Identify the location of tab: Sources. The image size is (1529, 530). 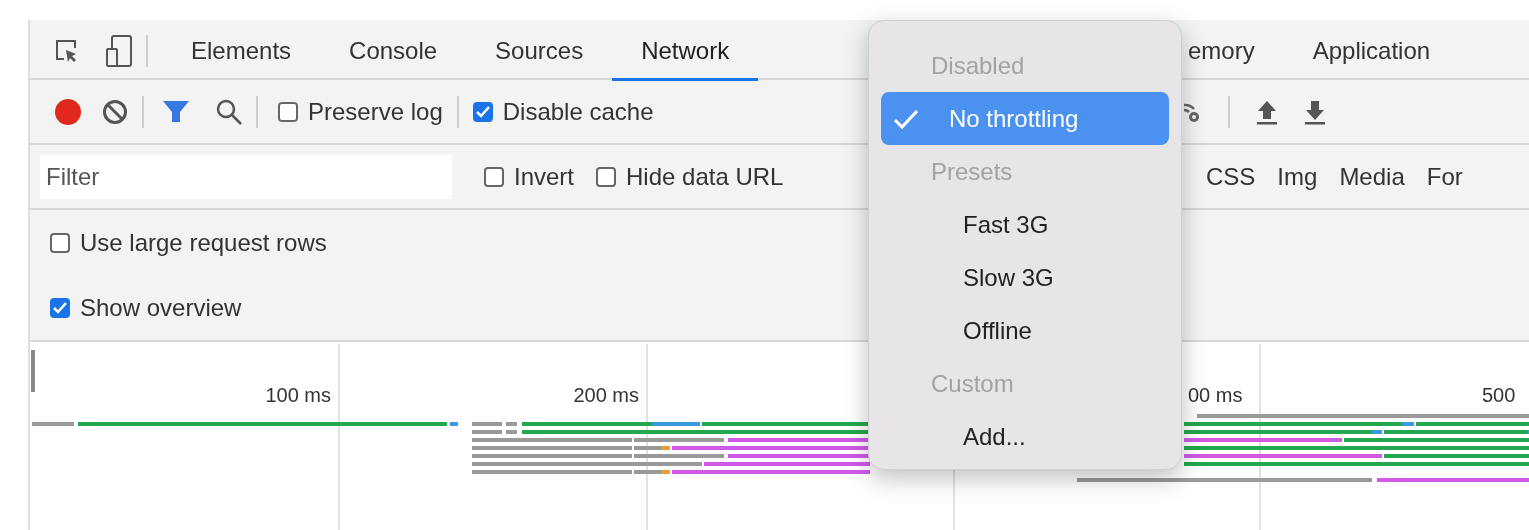
(539, 52).